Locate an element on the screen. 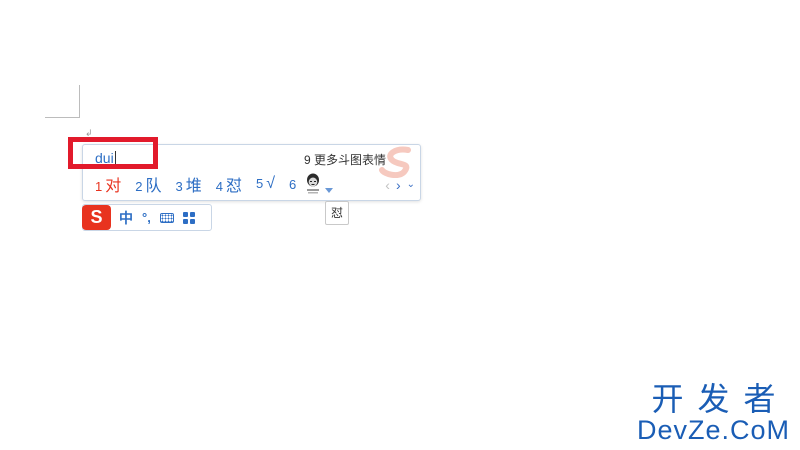  candidate-char: 对 is located at coordinates (113, 186).